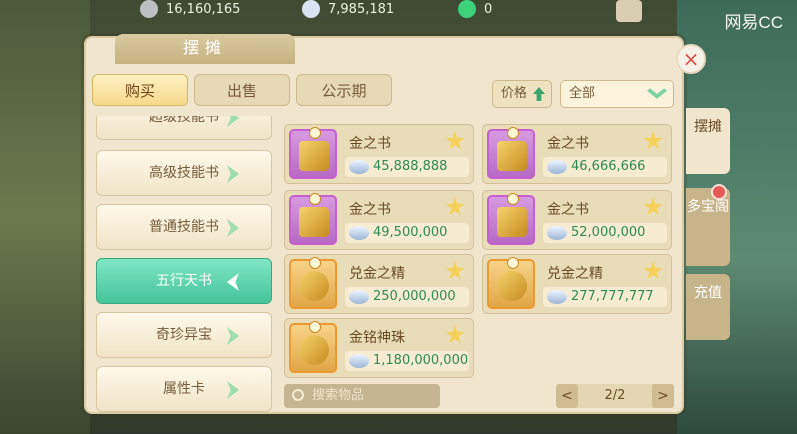  Describe the element at coordinates (719, 192) in the screenshot. I see `notification-dot-icon` at that location.